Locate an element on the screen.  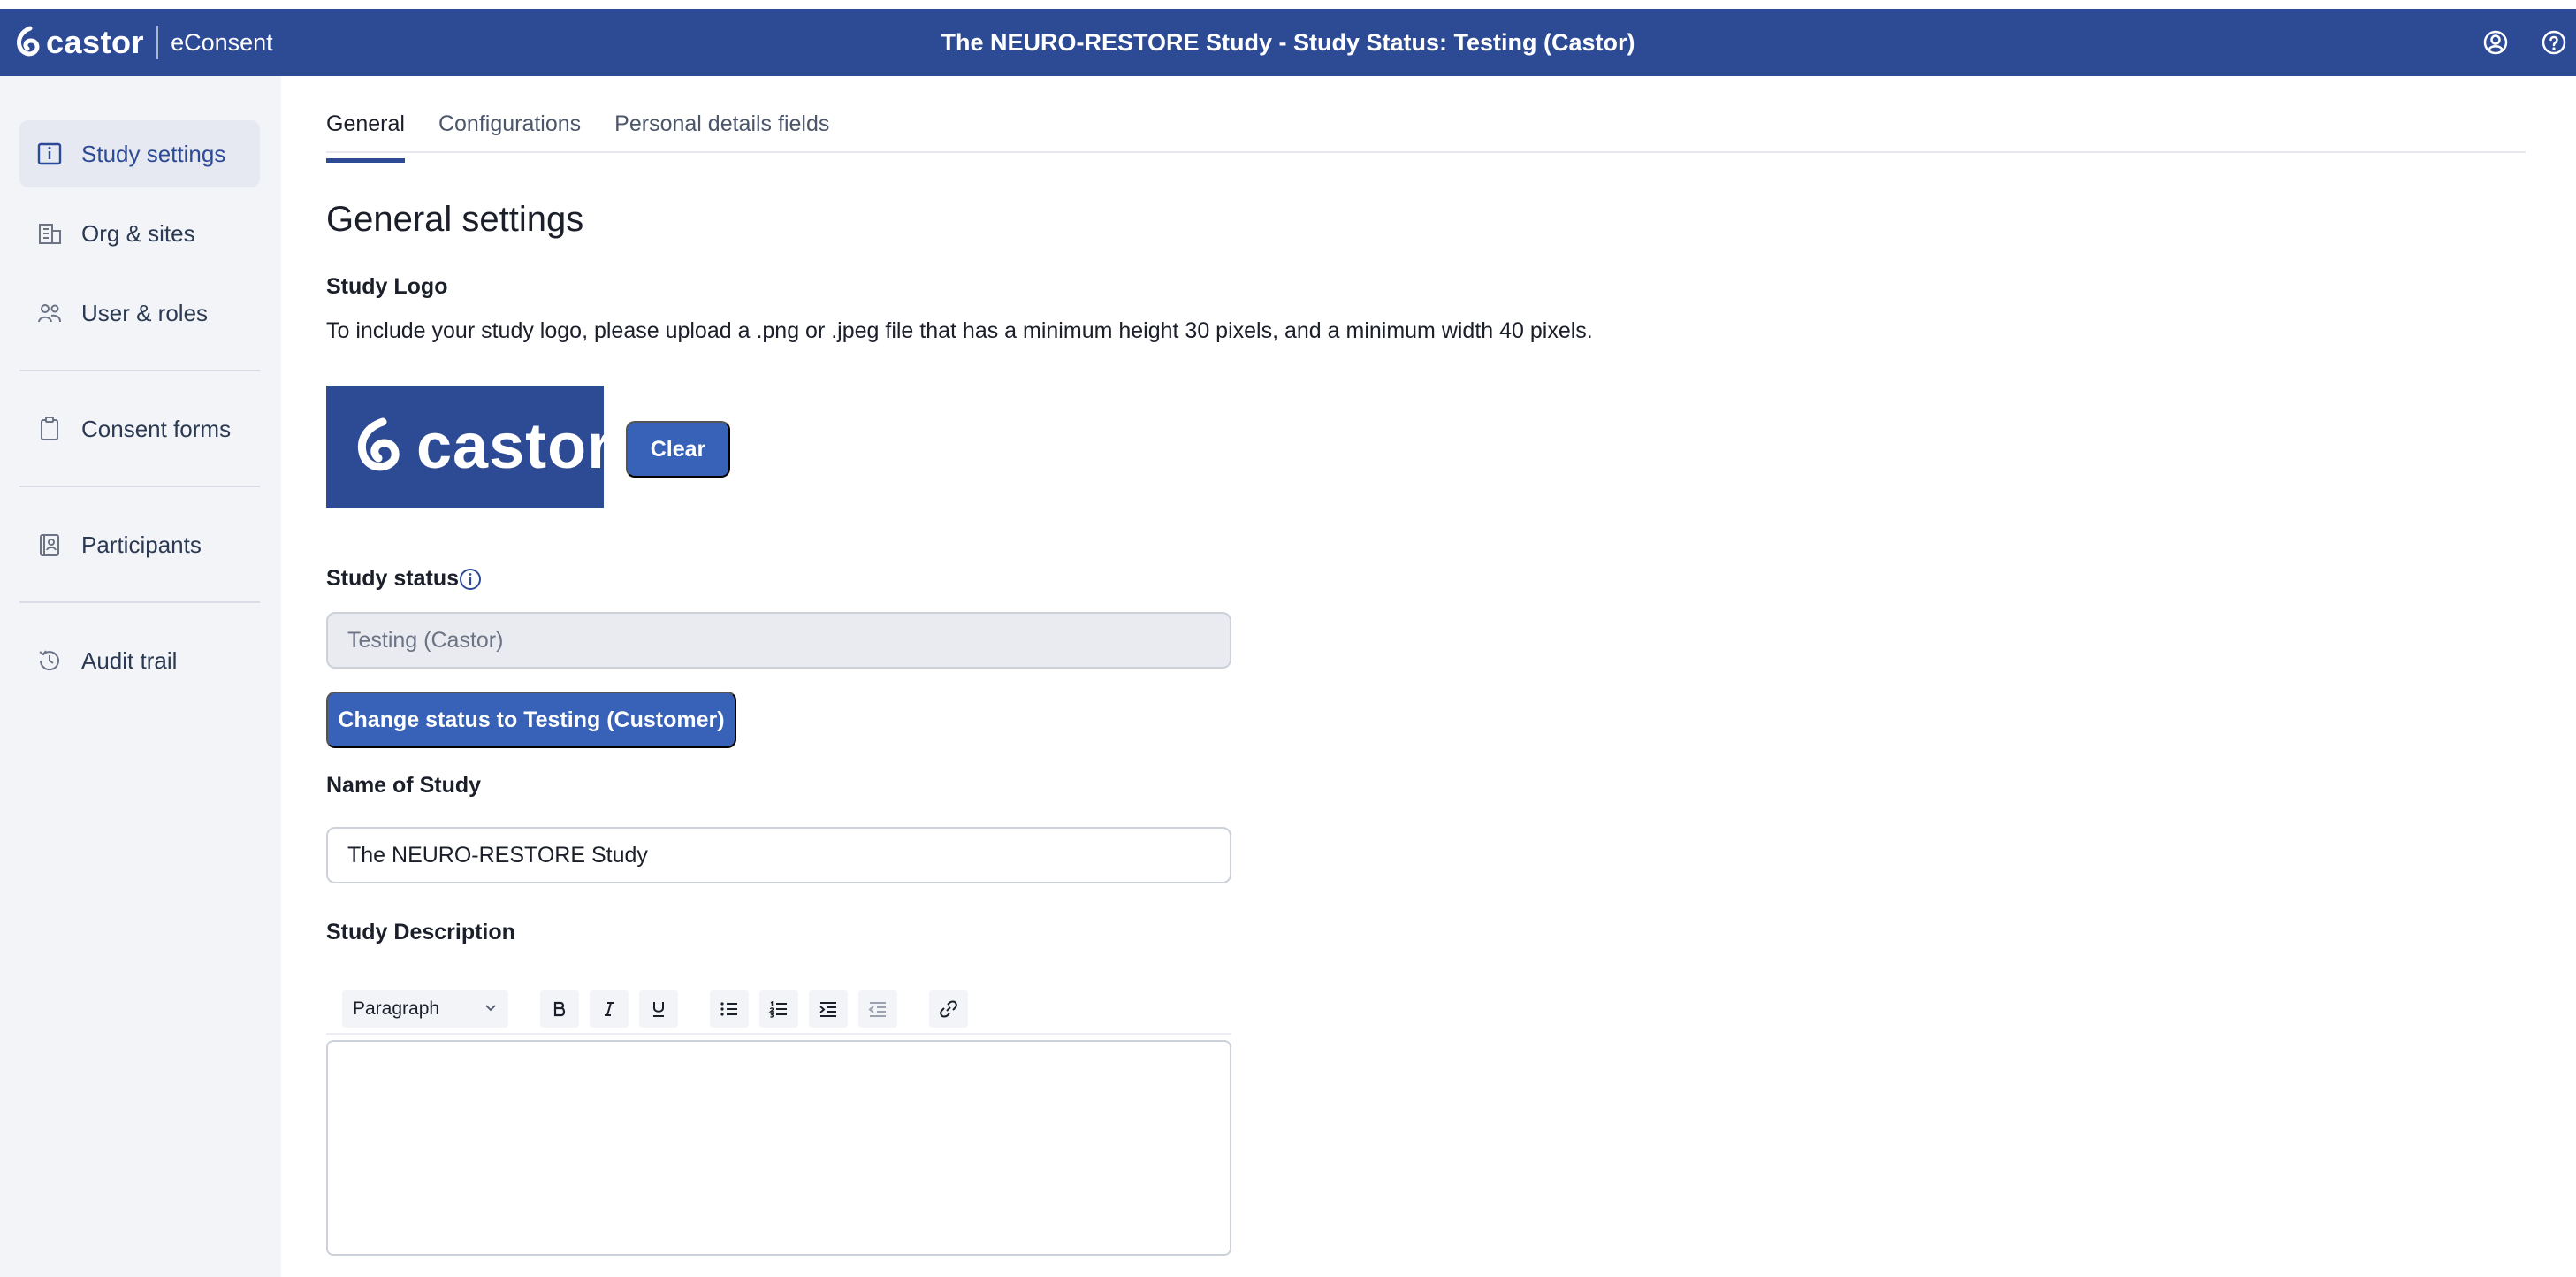
page-title: General settings is located at coordinates (455, 219).